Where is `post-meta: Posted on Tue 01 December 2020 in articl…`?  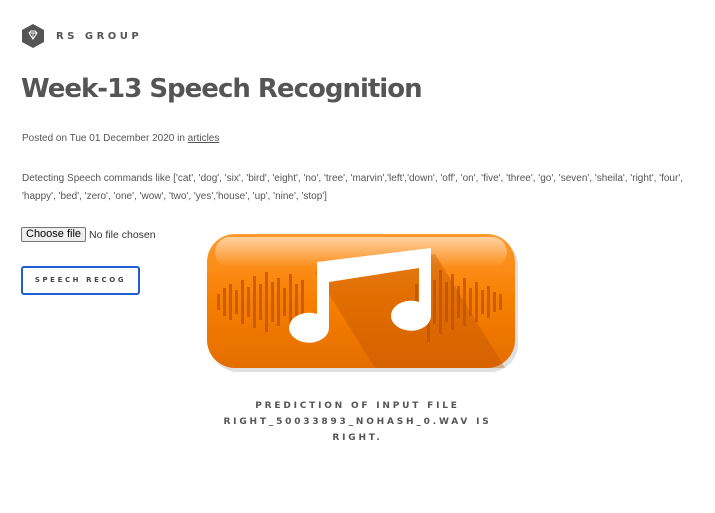
post-meta: Posted on Tue 01 December 2020 in articl… is located at coordinates (120, 138).